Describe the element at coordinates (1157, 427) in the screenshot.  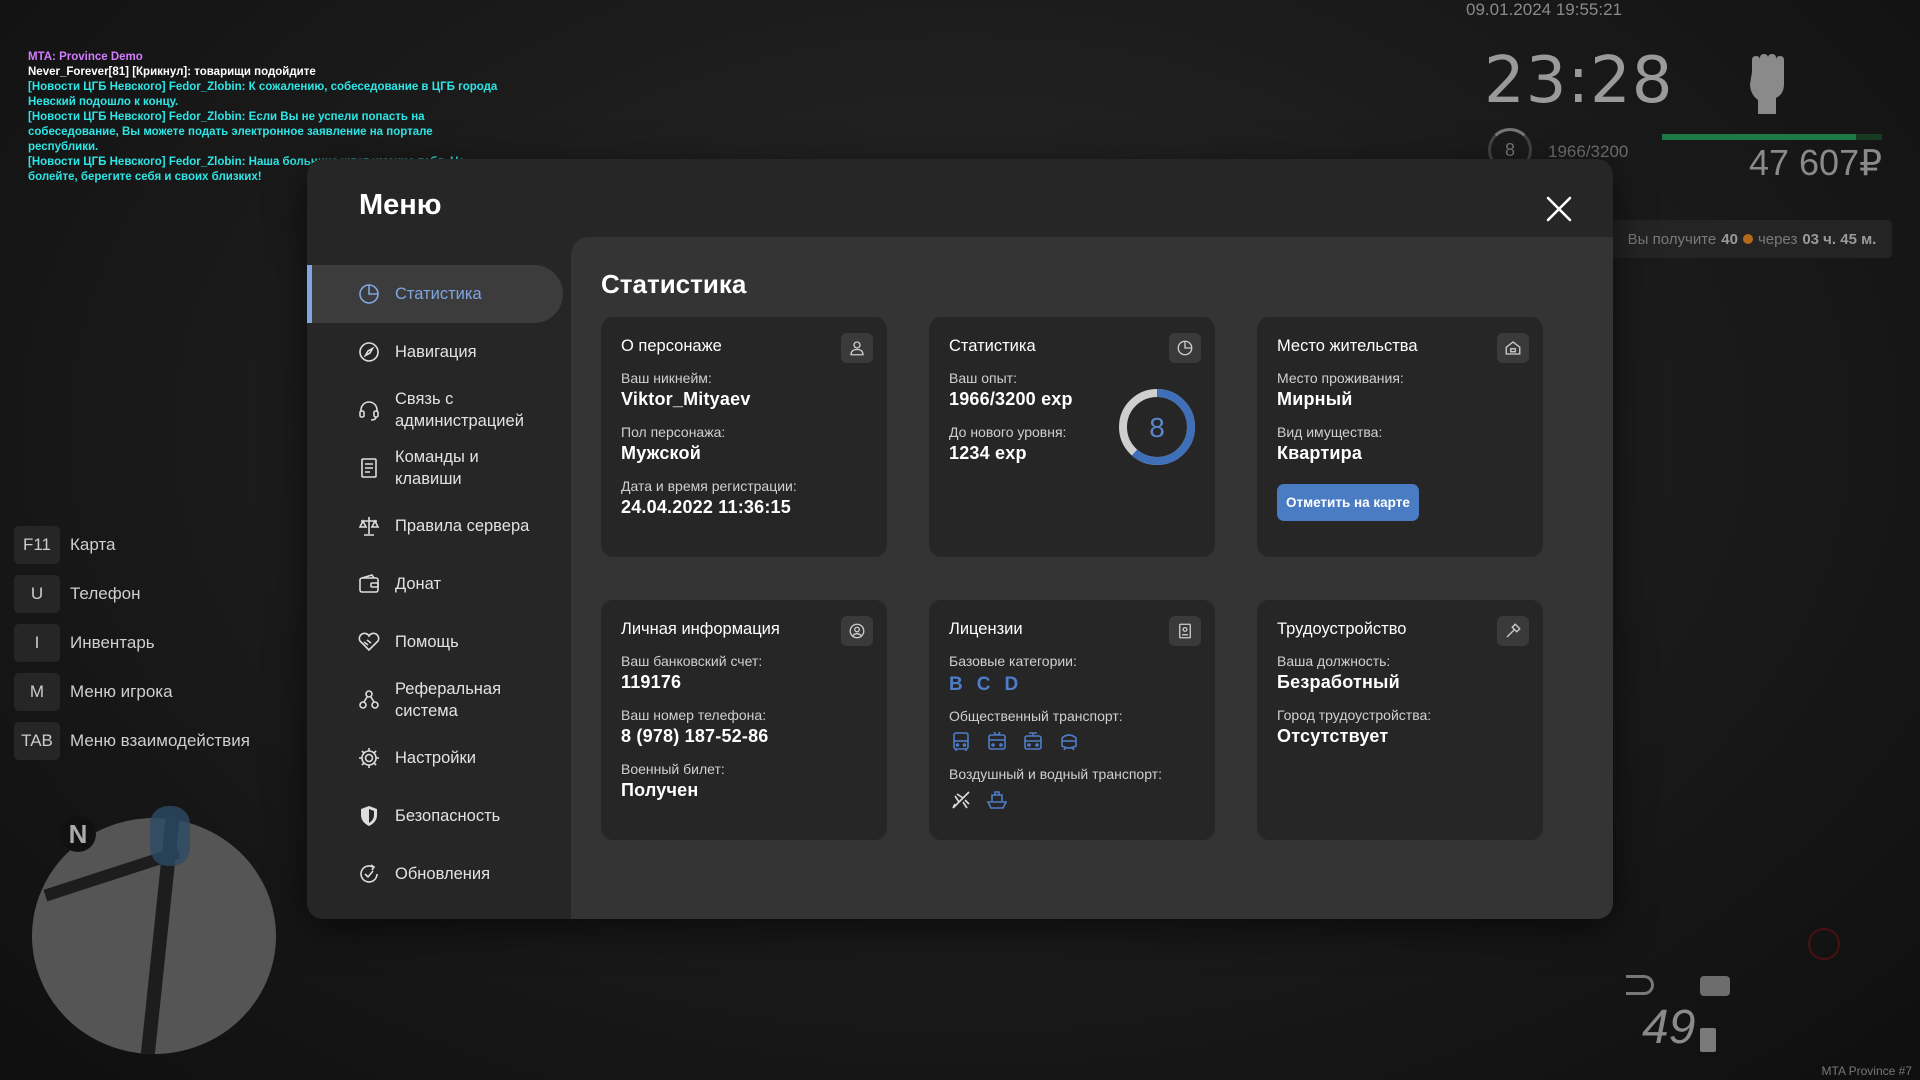
I see `level-progress-ring: 8` at that location.